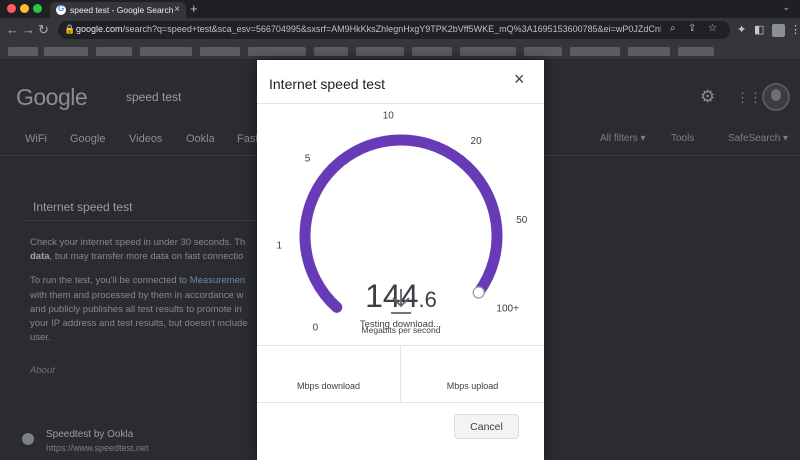 This screenshot has width=800, height=460. What do you see at coordinates (36, 139) in the screenshot?
I see `filter-chip-wifi: WiFi` at bounding box center [36, 139].